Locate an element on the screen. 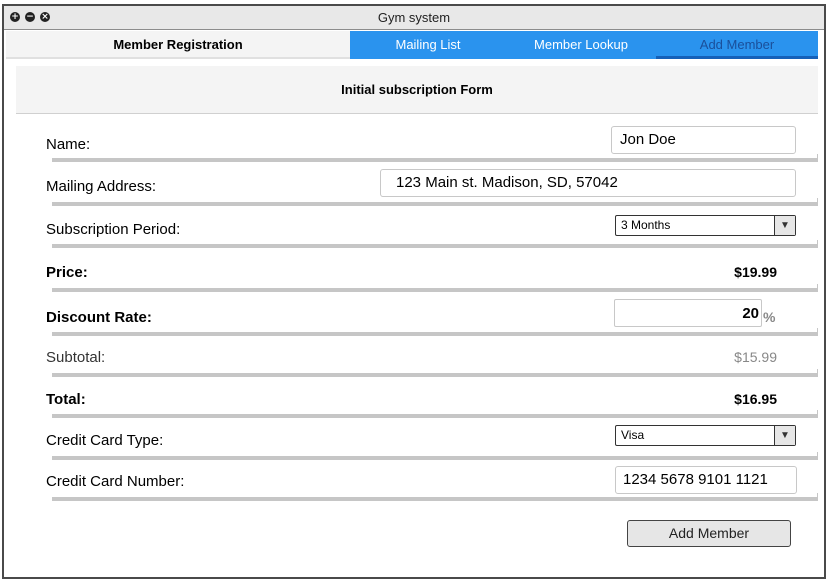 The width and height of the screenshot is (834, 588). discount-rate-field: 20 is located at coordinates (688, 313).